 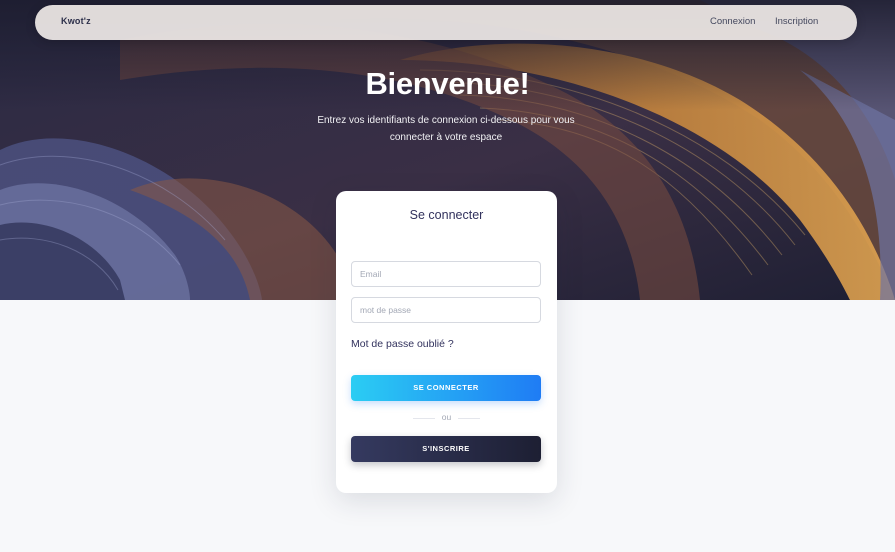 I want to click on separator-text: ou, so click(x=446, y=417).